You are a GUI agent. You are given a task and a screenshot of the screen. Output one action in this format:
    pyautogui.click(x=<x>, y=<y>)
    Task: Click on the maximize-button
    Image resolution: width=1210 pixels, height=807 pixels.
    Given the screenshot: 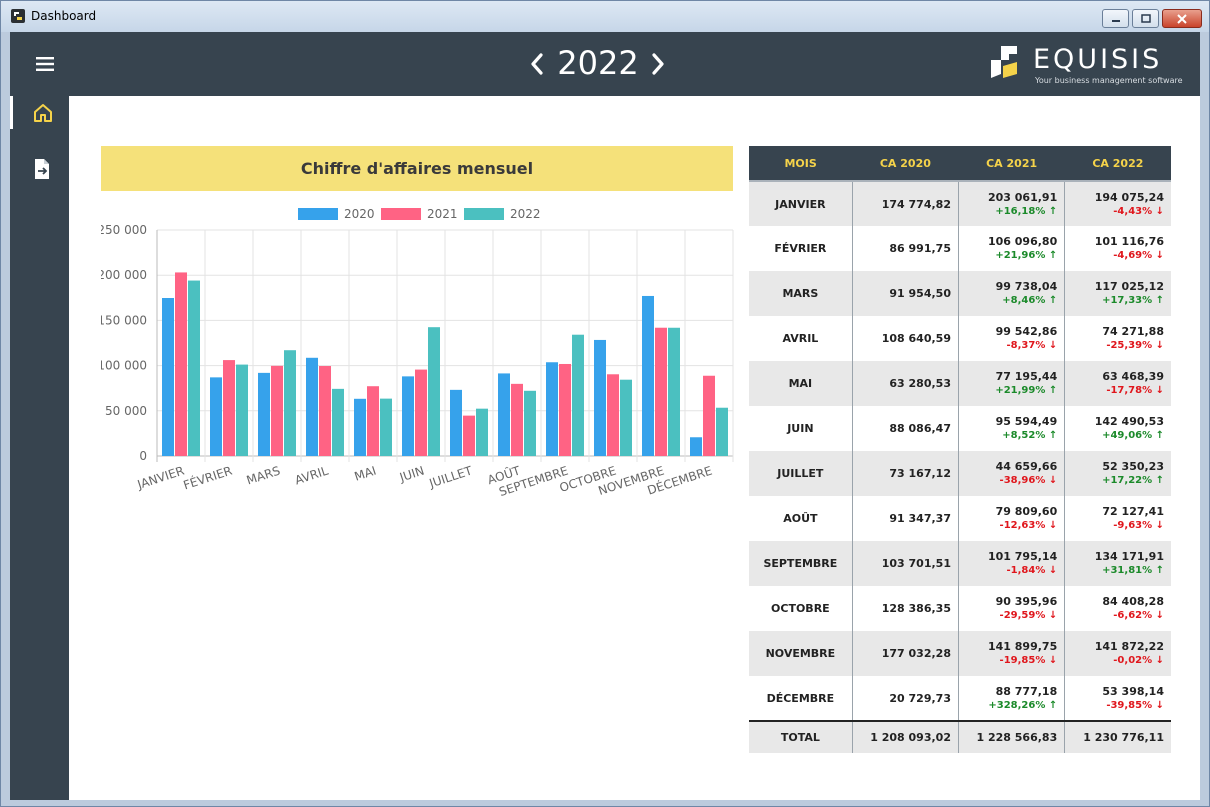 What is the action you would take?
    pyautogui.click(x=1145, y=18)
    